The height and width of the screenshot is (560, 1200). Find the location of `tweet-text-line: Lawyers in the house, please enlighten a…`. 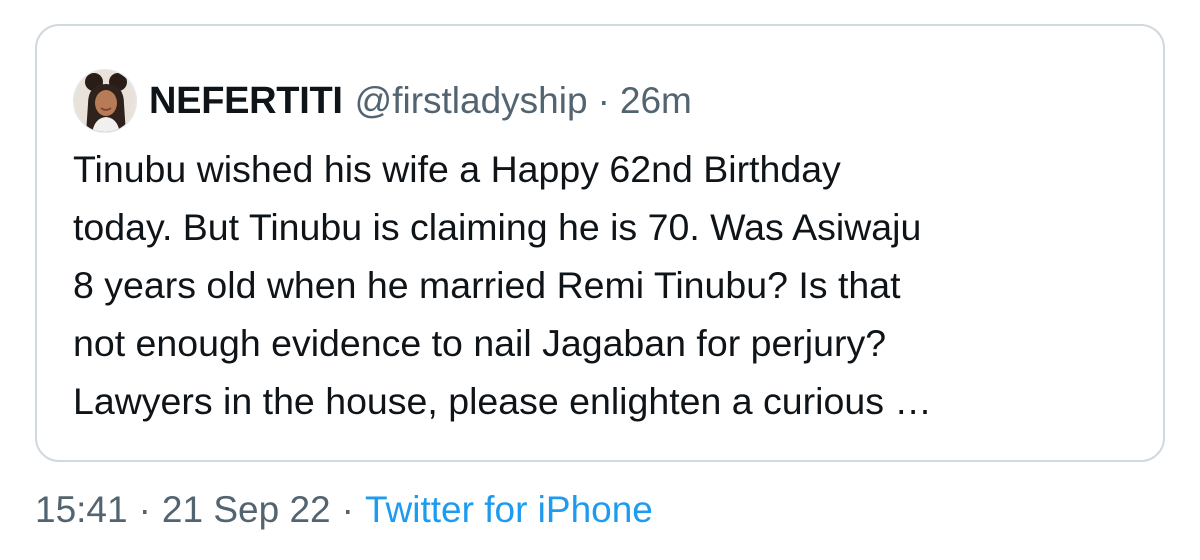

tweet-text-line: Lawyers in the house, please enlighten a… is located at coordinates (502, 401).